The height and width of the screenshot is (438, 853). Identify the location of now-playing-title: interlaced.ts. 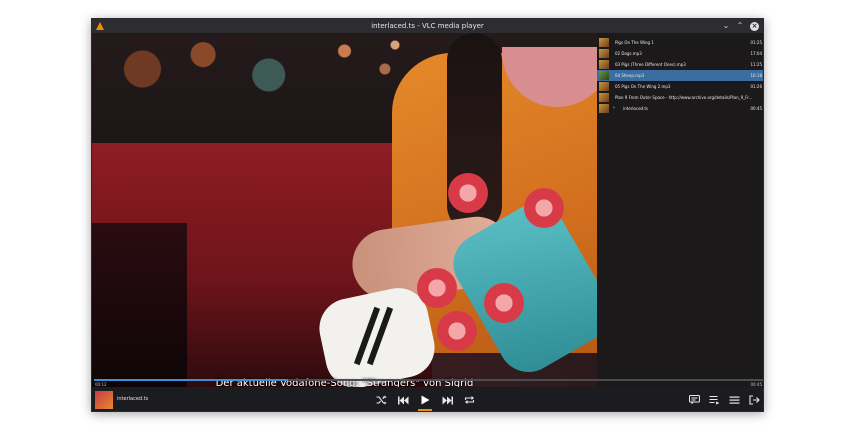
(132, 399).